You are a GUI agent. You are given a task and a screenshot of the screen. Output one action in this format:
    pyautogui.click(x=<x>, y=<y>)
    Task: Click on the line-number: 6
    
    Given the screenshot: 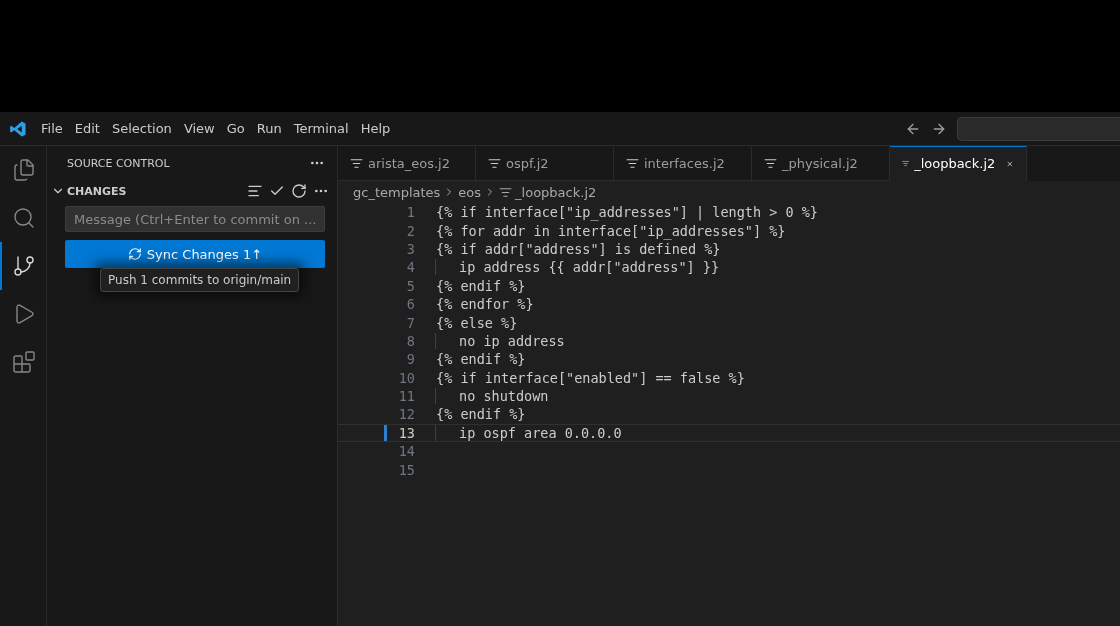 What is the action you would take?
    pyautogui.click(x=410, y=304)
    